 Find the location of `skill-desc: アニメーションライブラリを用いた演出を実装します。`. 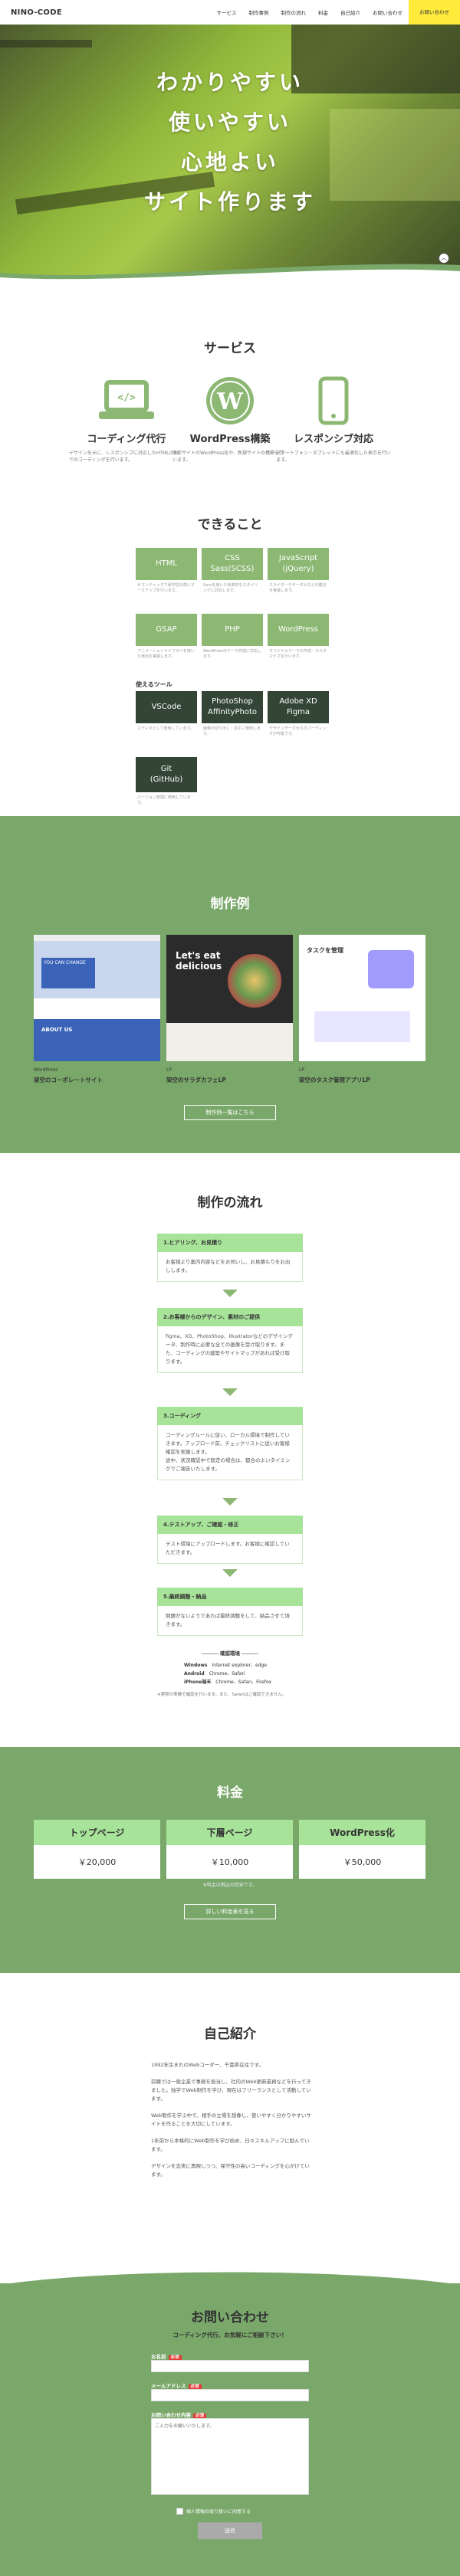

skill-desc: アニメーションライブラリを用いた演出を実装します。 is located at coordinates (166, 654).